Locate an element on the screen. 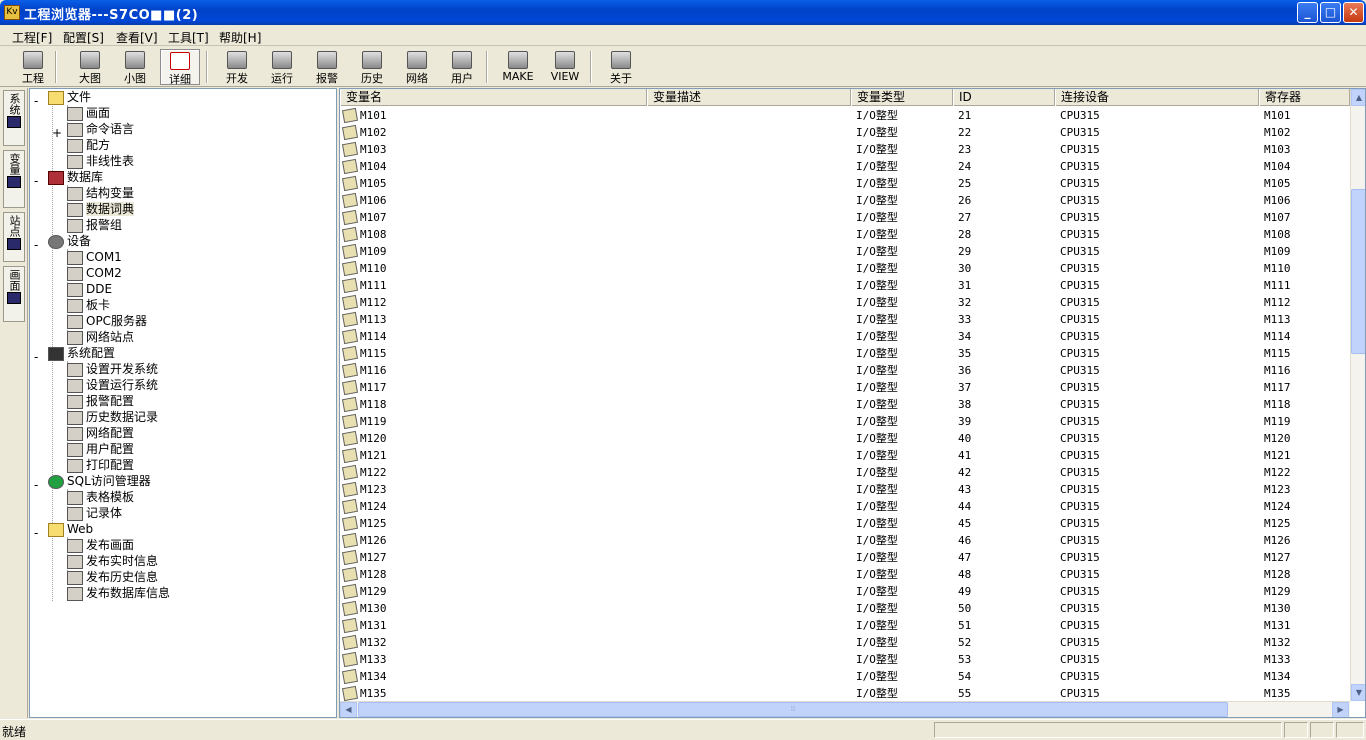  tree-item: 用户配置 is located at coordinates (100, 449).